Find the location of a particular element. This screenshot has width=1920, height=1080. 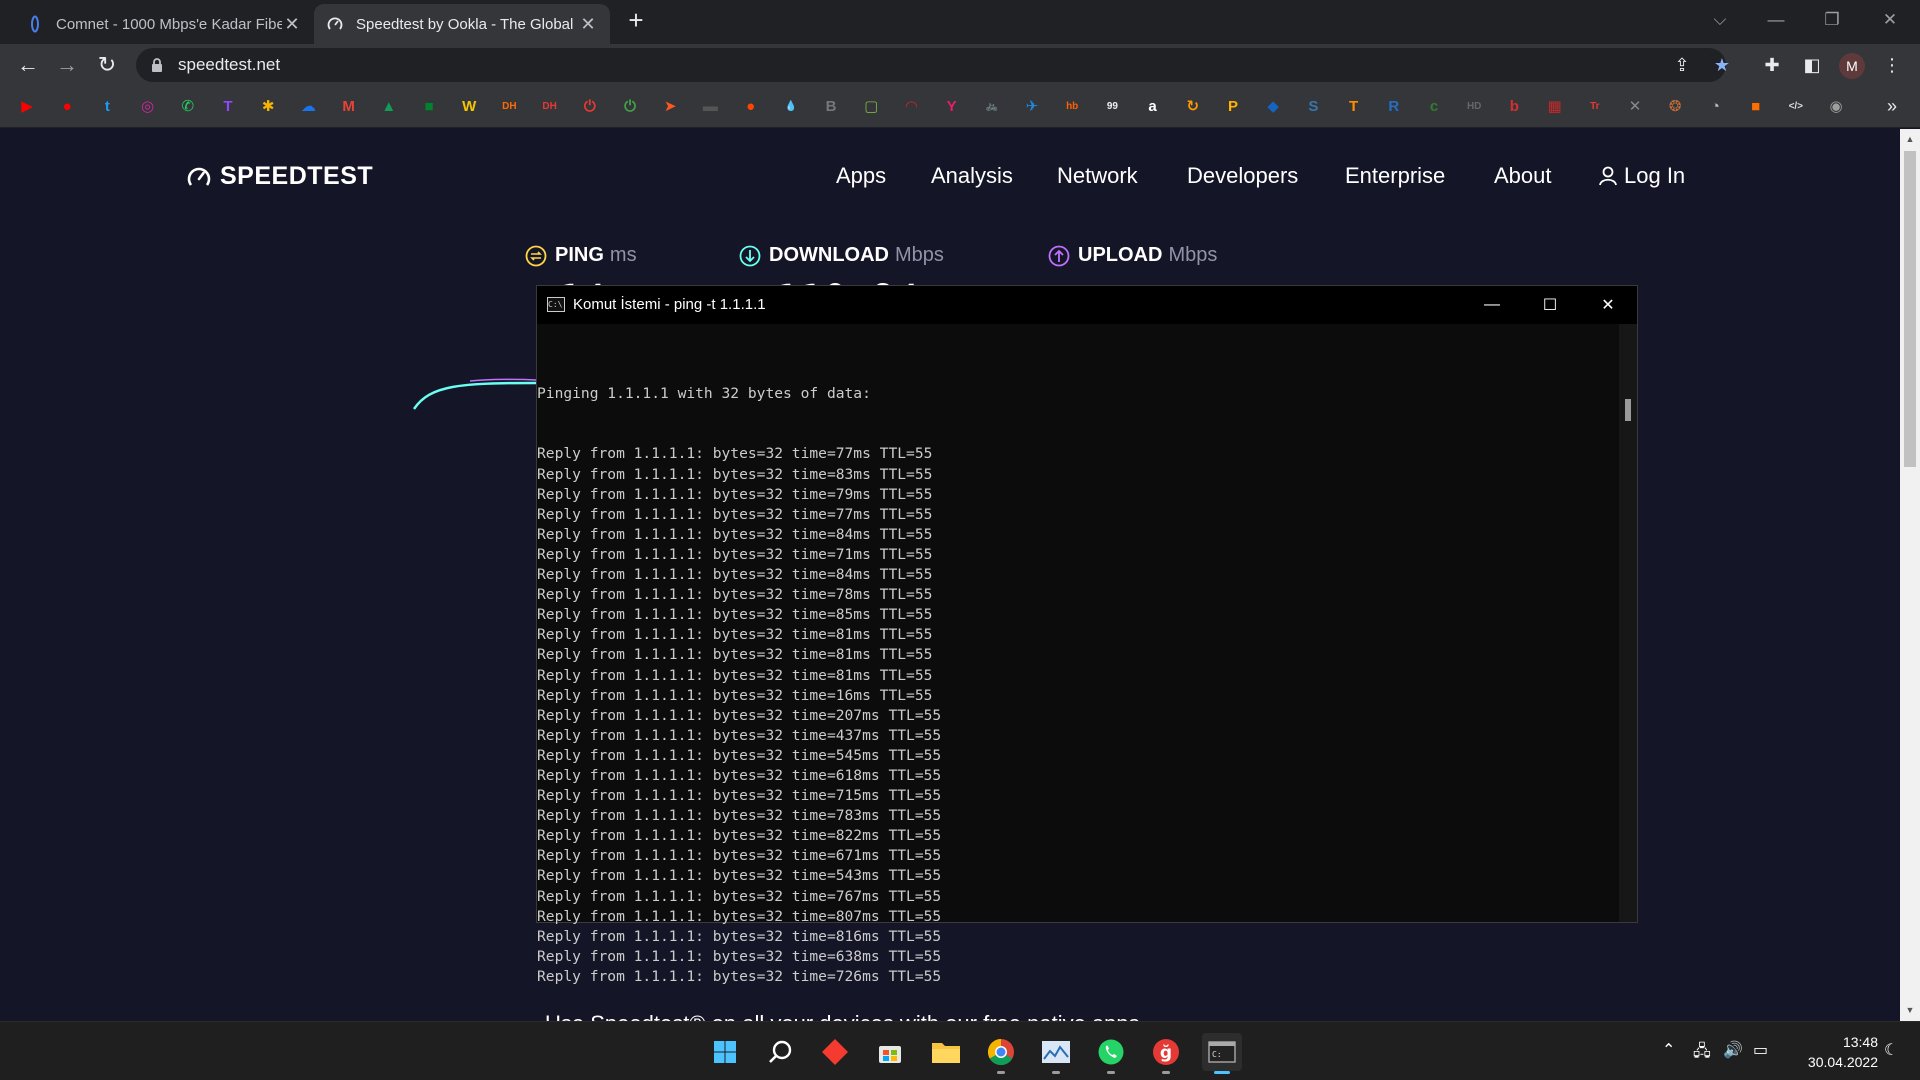

youtube-music-icon: ● is located at coordinates (67, 107).